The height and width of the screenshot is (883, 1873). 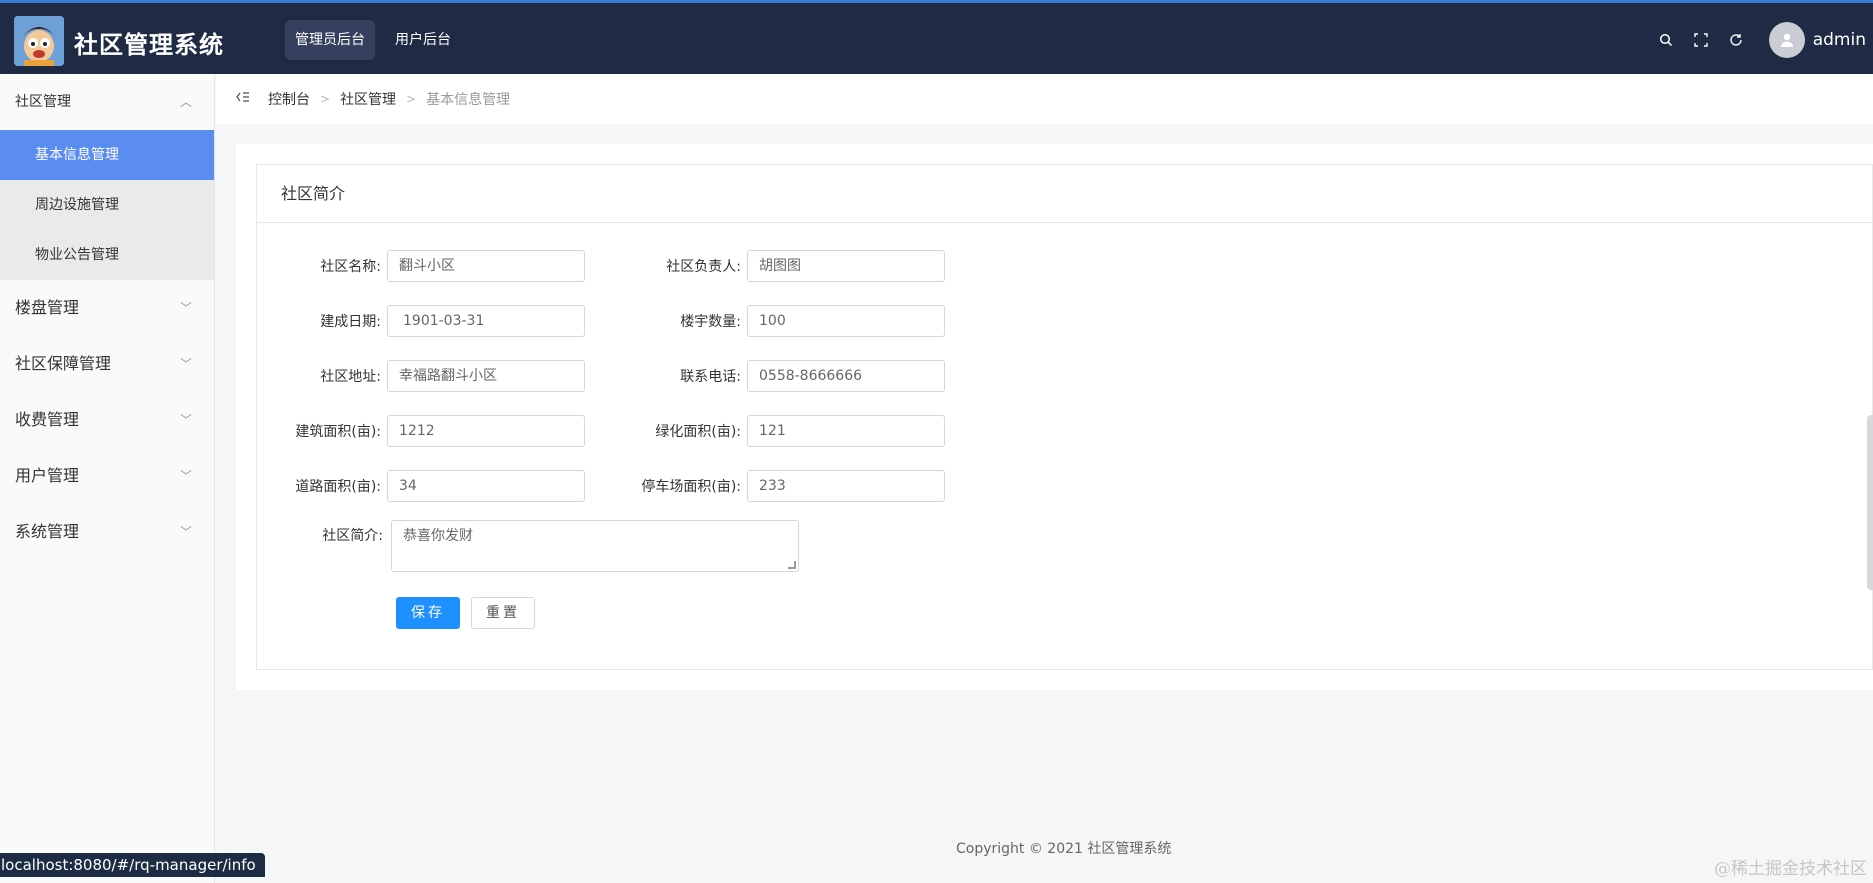 What do you see at coordinates (185, 102) in the screenshot?
I see `chevron-up-icon: ︿` at bounding box center [185, 102].